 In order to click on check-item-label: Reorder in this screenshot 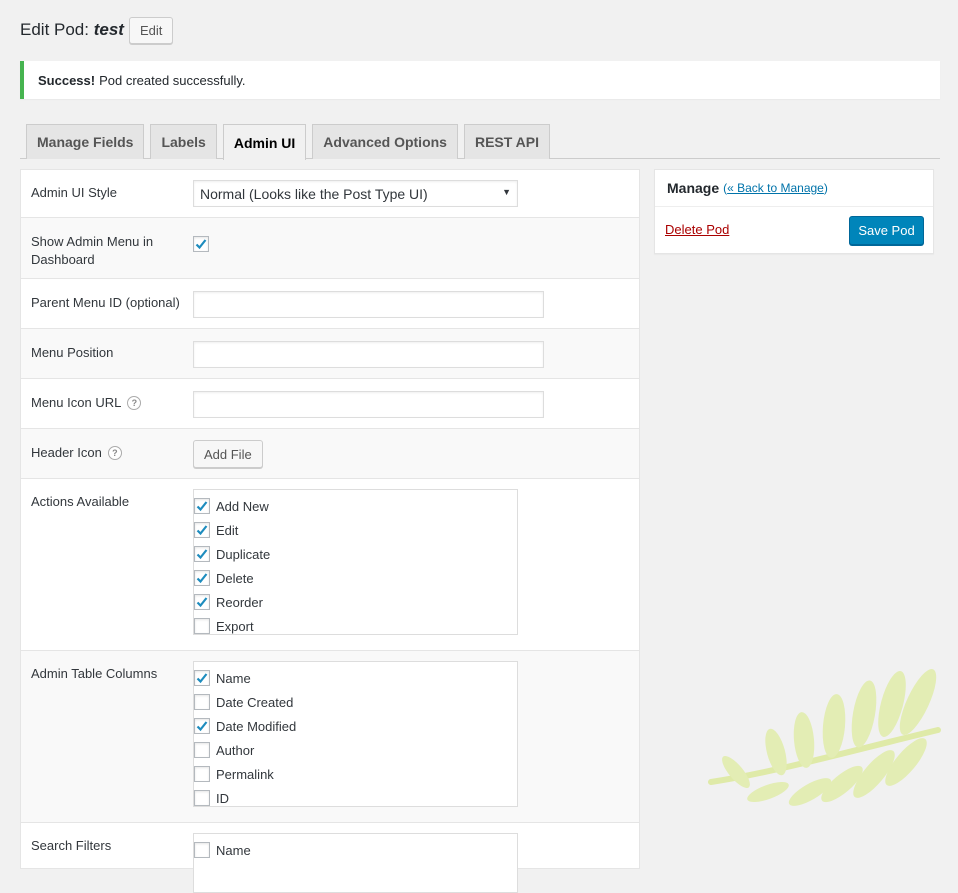, I will do `click(239, 602)`.